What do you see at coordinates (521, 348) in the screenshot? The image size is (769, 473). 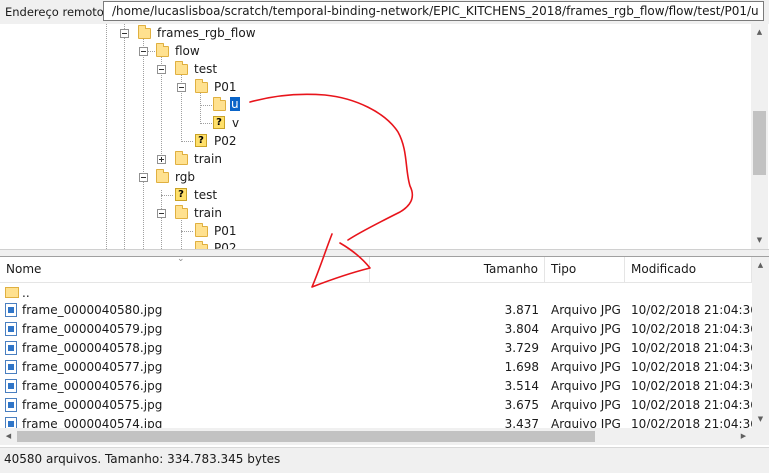 I see `file-size: 3.729` at bounding box center [521, 348].